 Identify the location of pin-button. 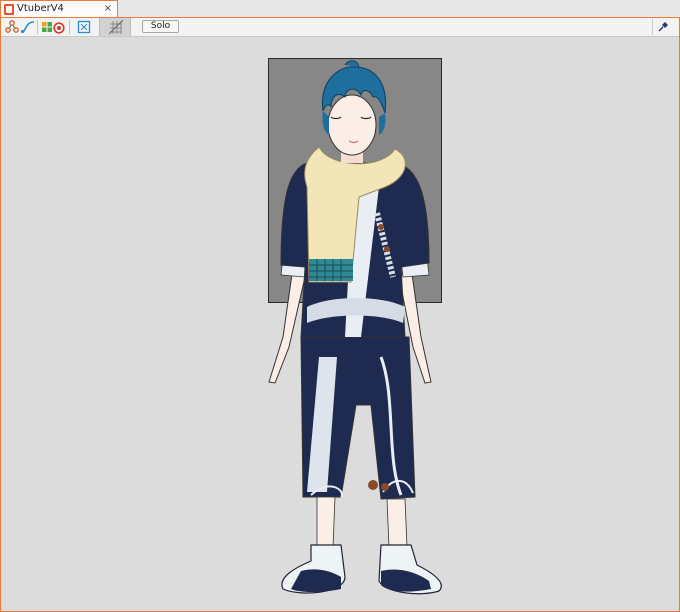
(661, 27).